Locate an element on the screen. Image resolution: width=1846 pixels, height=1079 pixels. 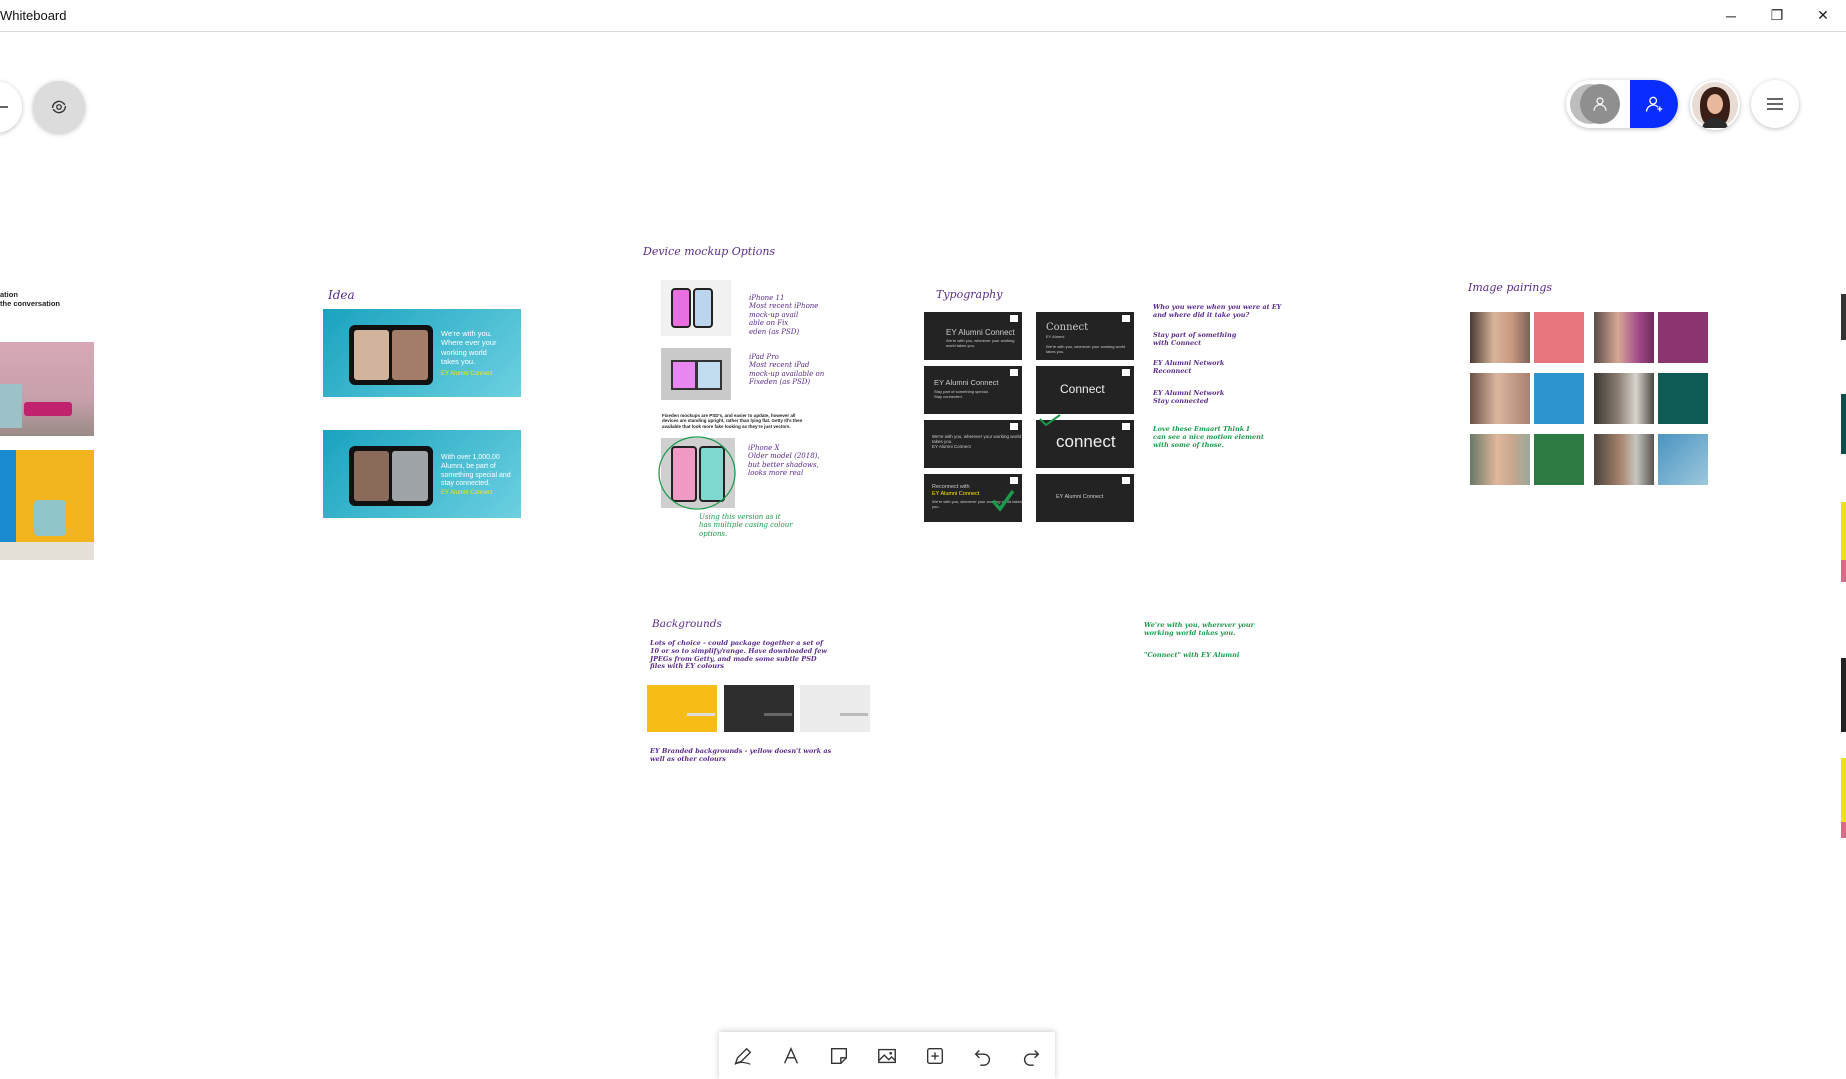
window-title: Whiteboard is located at coordinates (33, 15).